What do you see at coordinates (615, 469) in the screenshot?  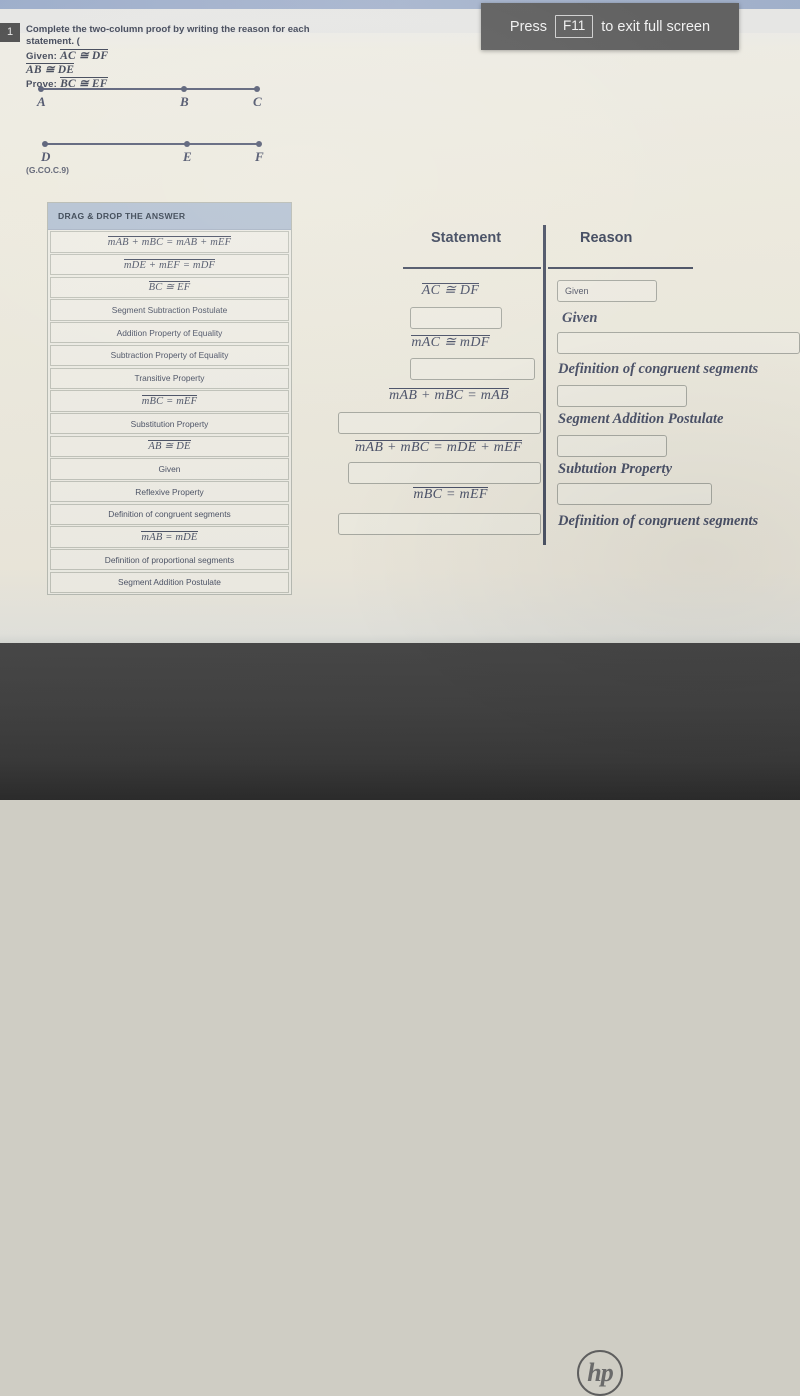 I see `reason-text-4: Subtution Property` at bounding box center [615, 469].